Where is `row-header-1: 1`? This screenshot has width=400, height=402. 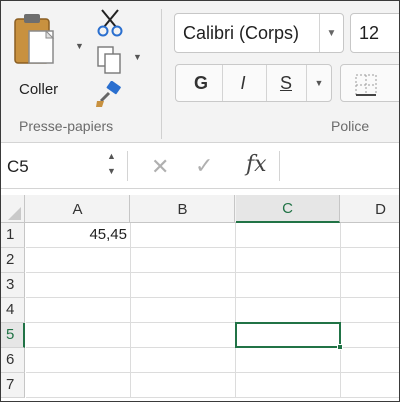 row-header-1: 1 is located at coordinates (13, 235).